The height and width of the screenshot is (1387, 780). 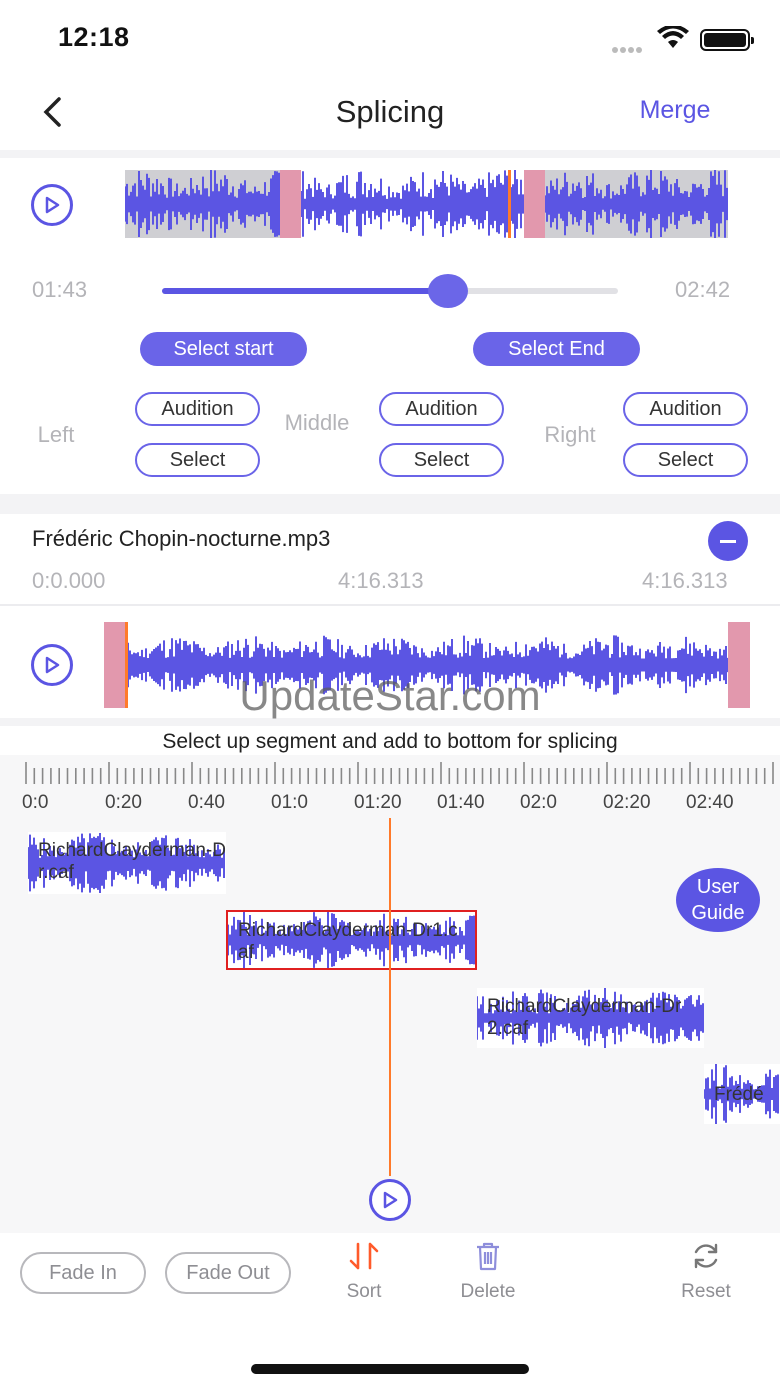 What do you see at coordinates (739, 1094) in the screenshot?
I see `segment-label: Frédé` at bounding box center [739, 1094].